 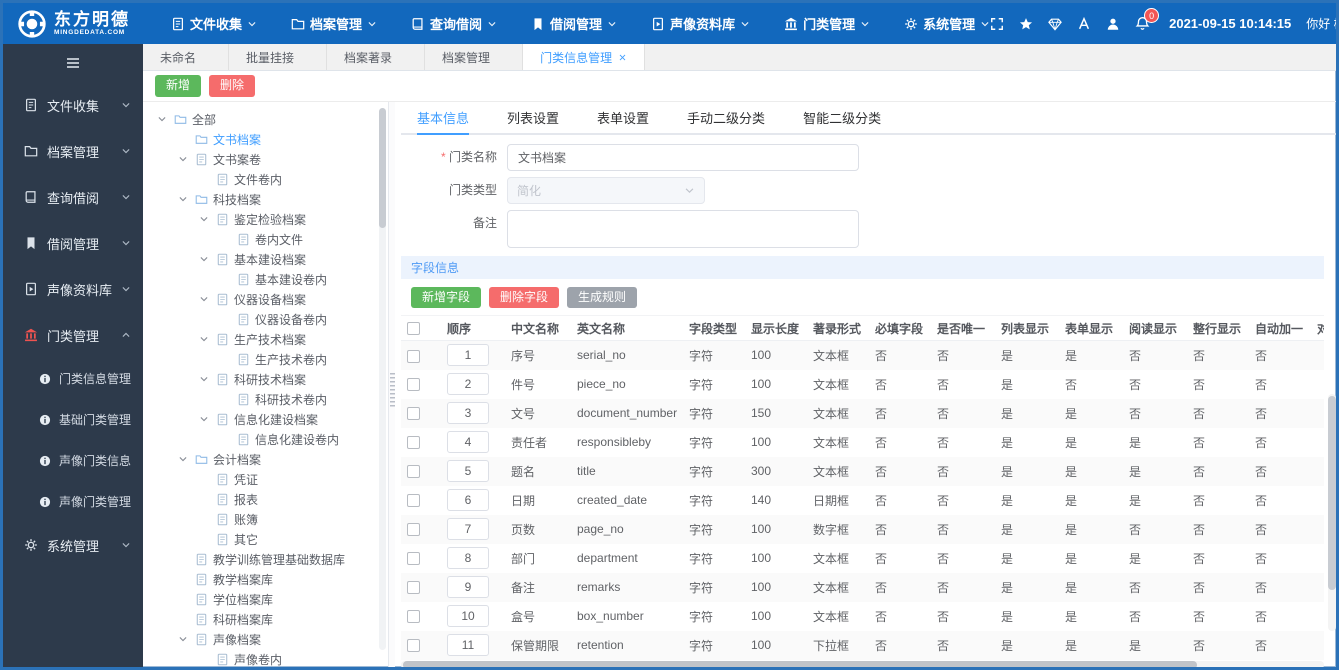 I want to click on bell-icon: 0, so click(x=1147, y=19).